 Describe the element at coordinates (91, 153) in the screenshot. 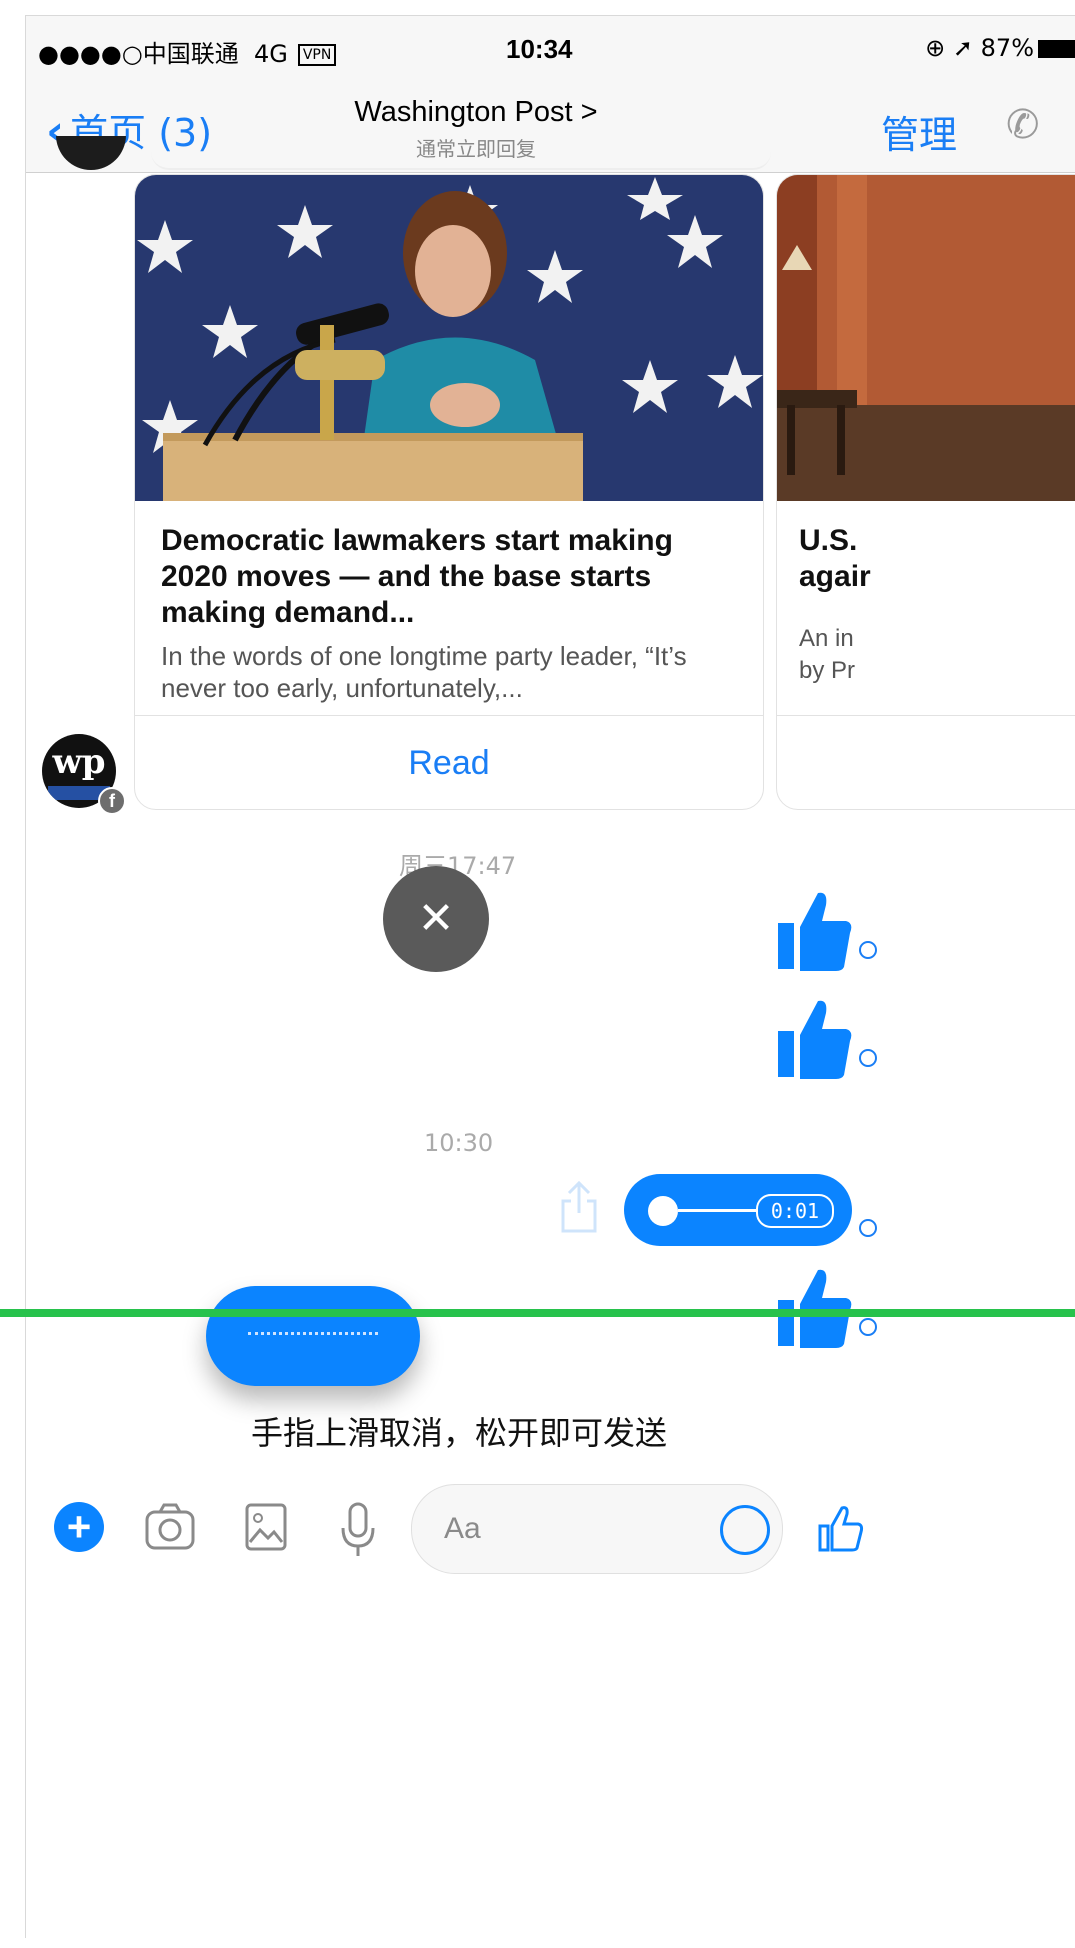

I see `previous-avatar-edge` at that location.